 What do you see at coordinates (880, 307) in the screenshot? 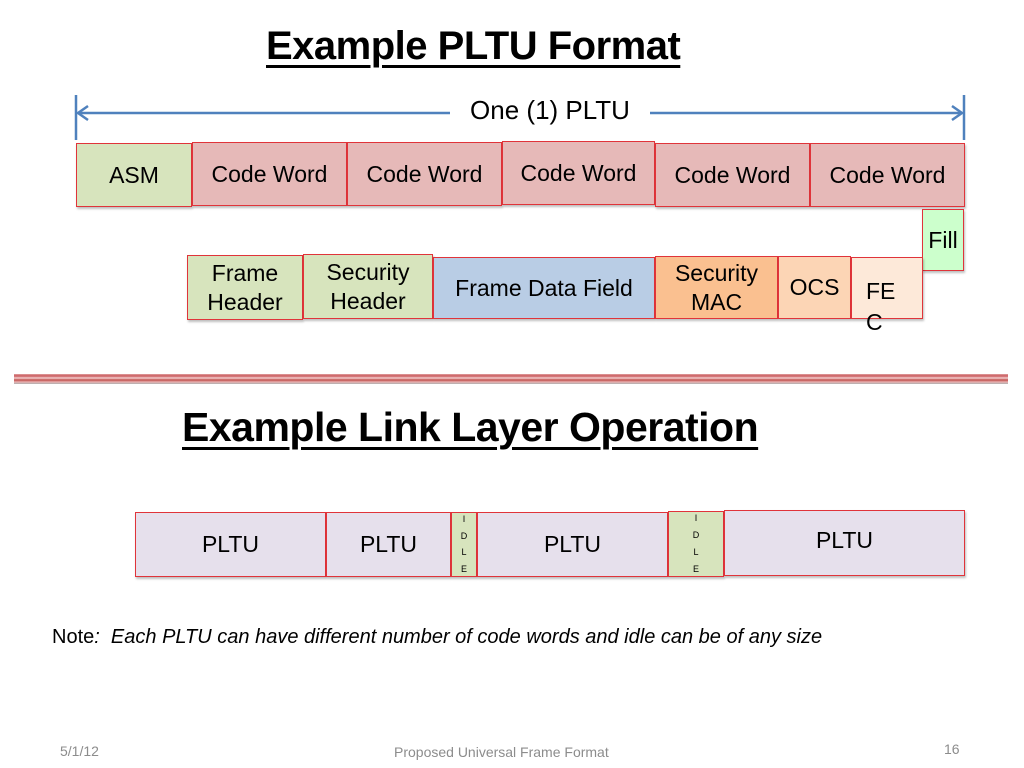
I see `fec-label: FE C` at bounding box center [880, 307].